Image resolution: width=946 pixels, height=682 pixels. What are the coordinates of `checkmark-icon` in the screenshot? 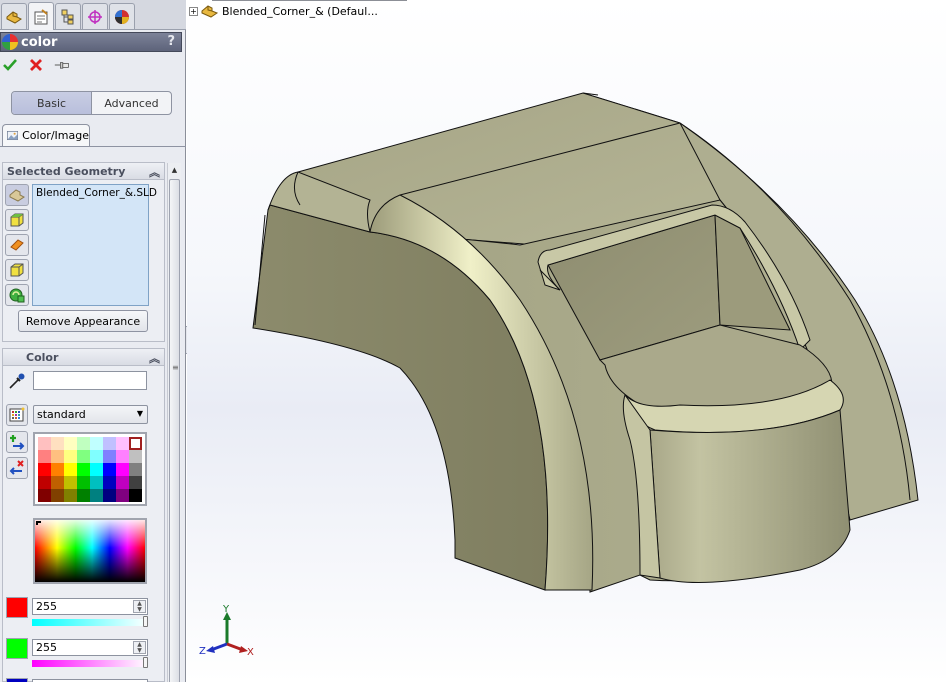 It's located at (10, 65).